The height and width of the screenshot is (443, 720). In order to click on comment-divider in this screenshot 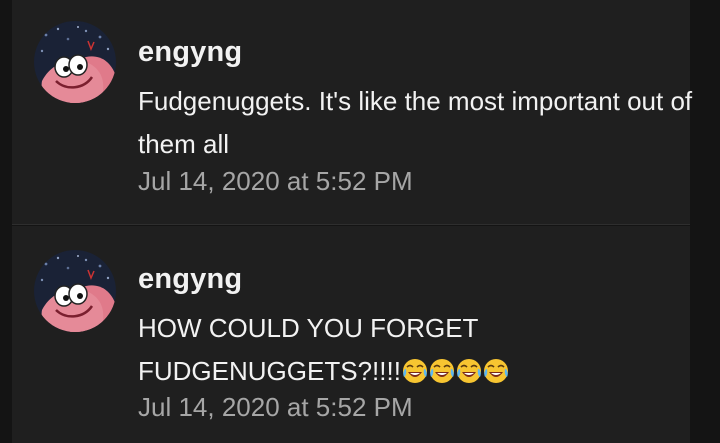, I will do `click(351, 224)`.